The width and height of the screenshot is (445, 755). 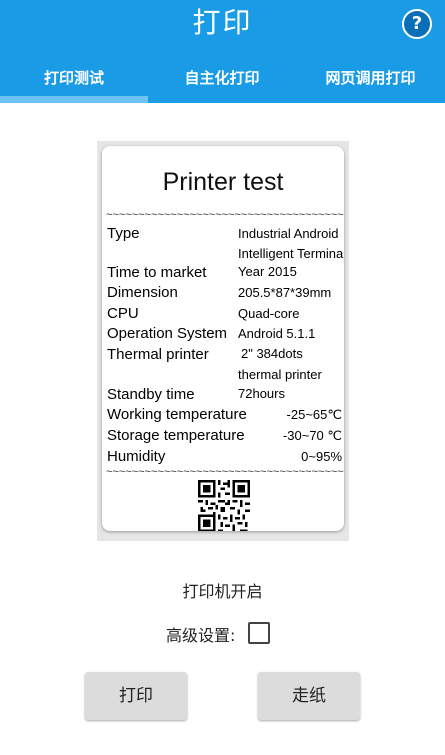 What do you see at coordinates (223, 182) in the screenshot?
I see `receipt-title: Printer test` at bounding box center [223, 182].